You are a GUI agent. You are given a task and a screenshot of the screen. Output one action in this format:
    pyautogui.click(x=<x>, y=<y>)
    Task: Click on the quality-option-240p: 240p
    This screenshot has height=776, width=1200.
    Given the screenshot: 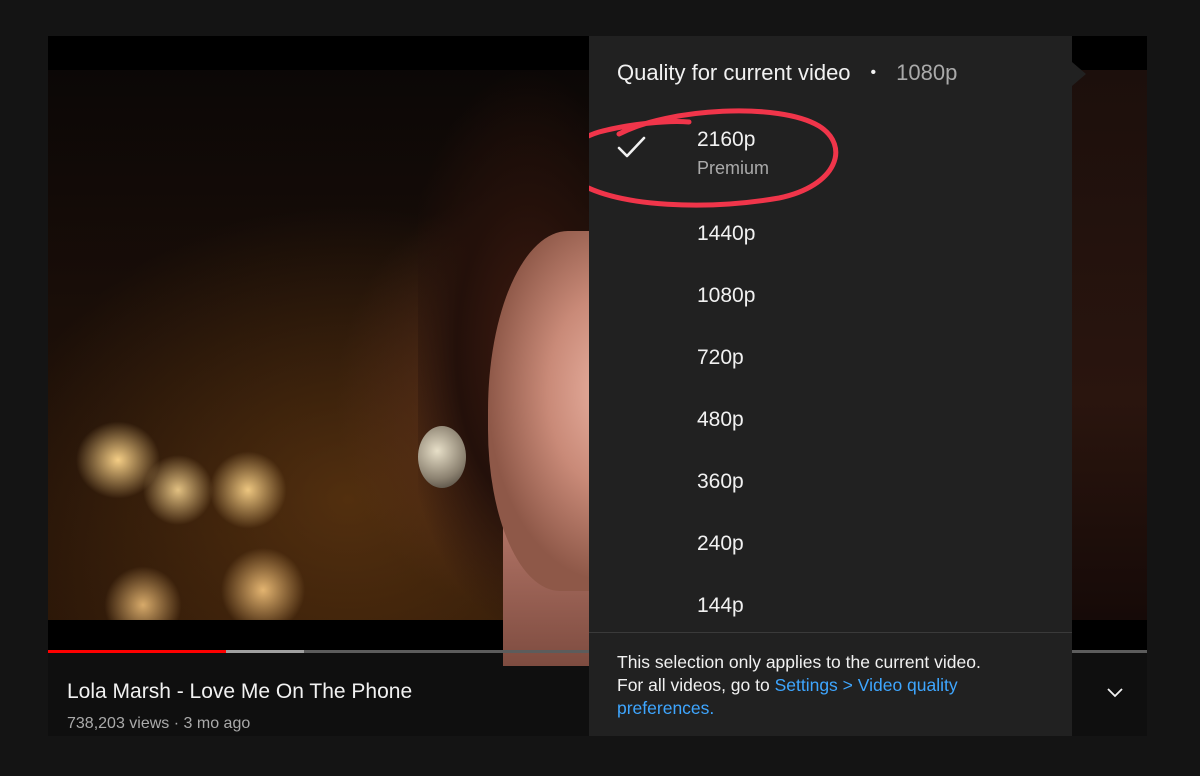 What is the action you would take?
    pyautogui.click(x=830, y=547)
    